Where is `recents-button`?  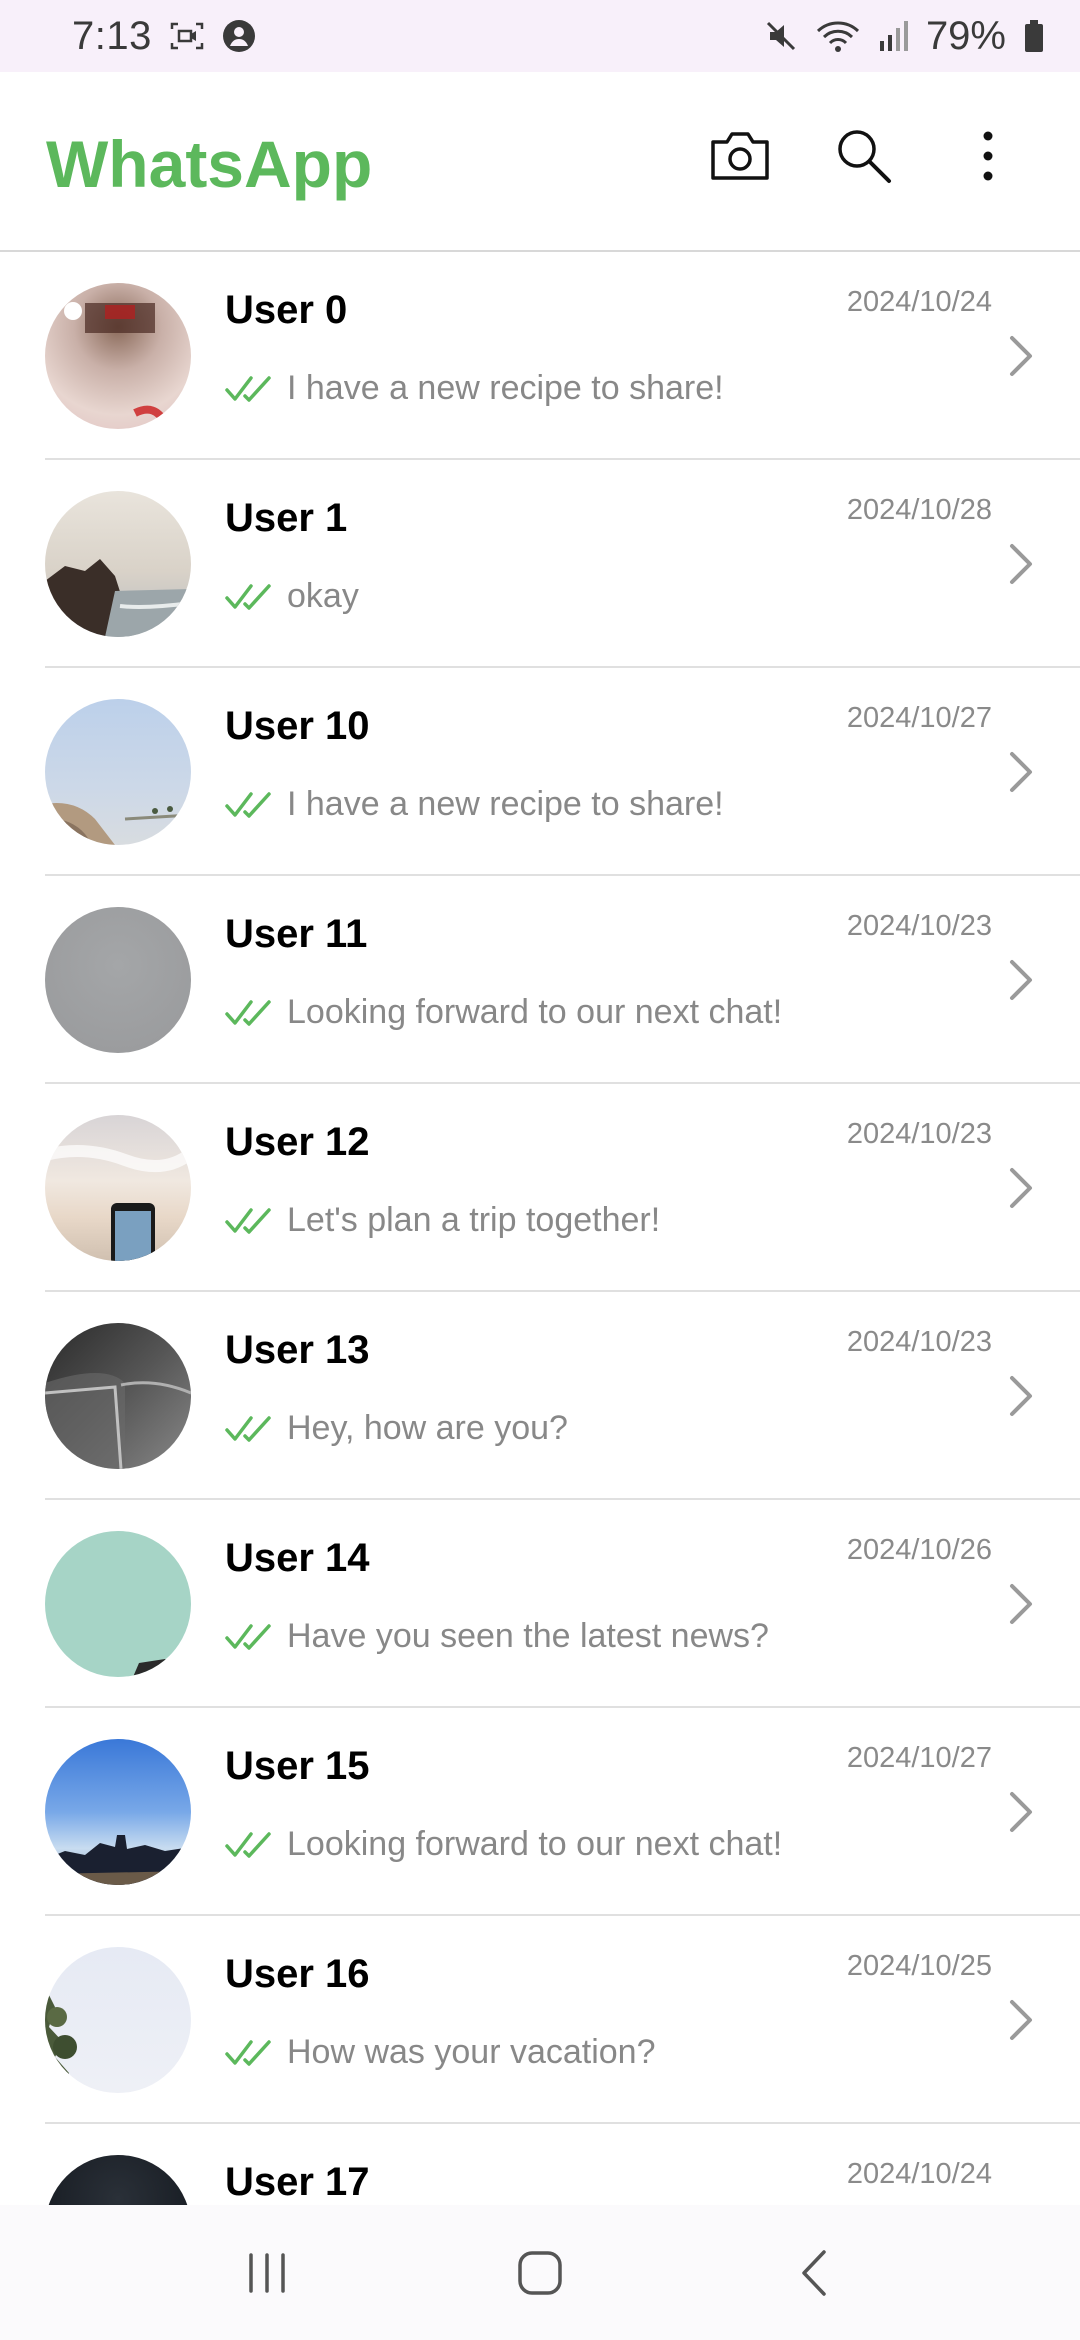
recents-button is located at coordinates (267, 2273).